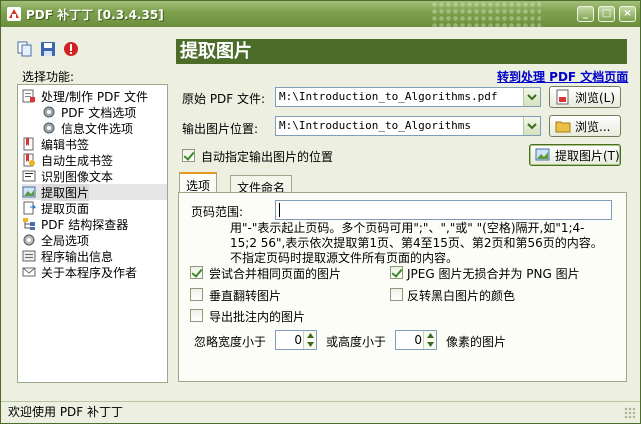  I want to click on sidebar-item-global-options: 全局选项, so click(55, 240).